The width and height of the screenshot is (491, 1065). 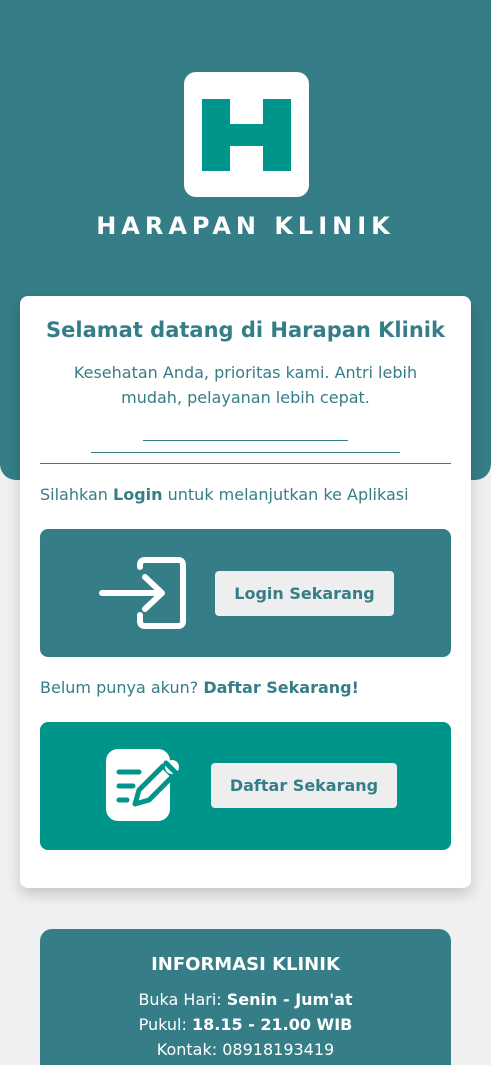 I want to click on register-button: Daftar Sekarang, so click(x=304, y=785).